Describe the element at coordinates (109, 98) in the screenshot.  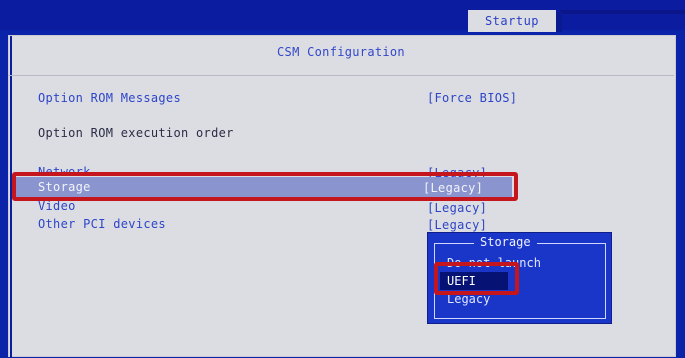
I see `option-rom-messages-label: Option ROM Messages` at that location.